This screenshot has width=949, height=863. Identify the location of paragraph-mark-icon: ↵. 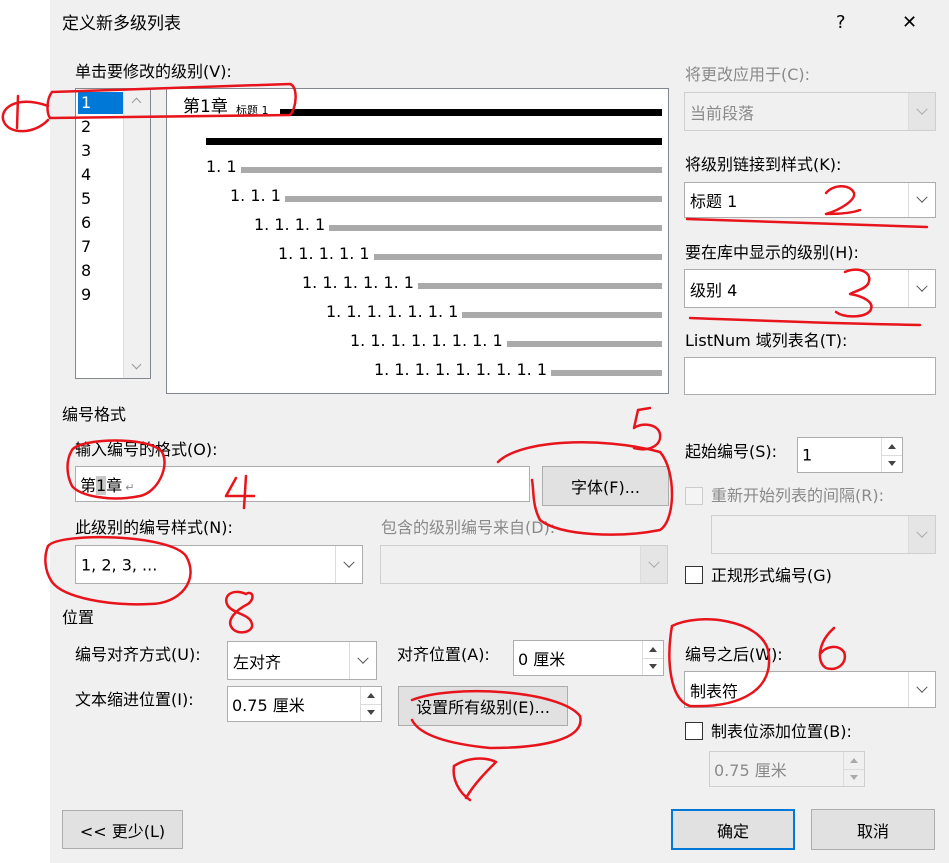
(130, 487).